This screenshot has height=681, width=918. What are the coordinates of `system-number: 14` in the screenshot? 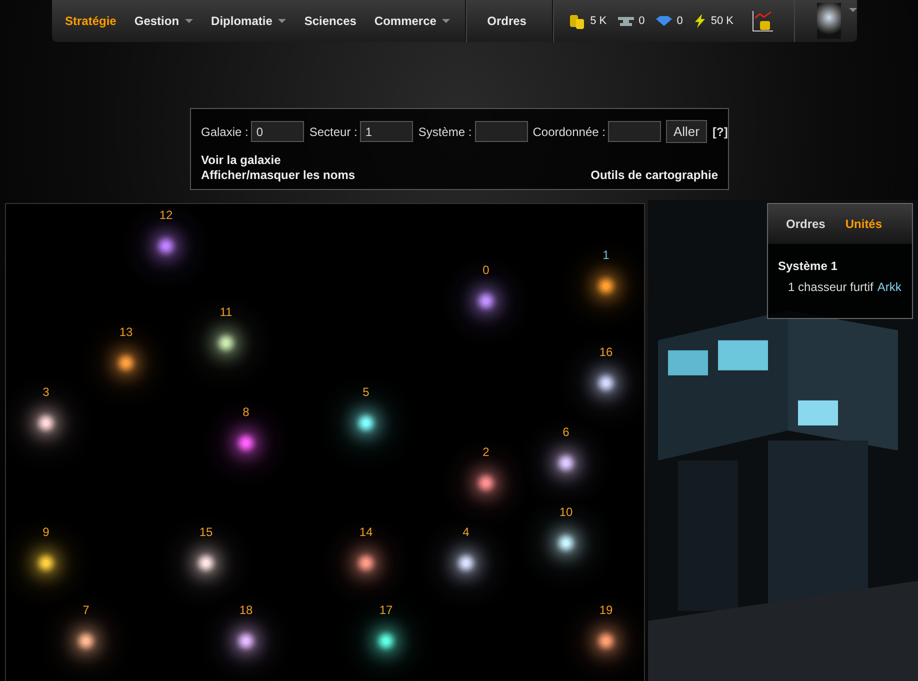 It's located at (366, 532).